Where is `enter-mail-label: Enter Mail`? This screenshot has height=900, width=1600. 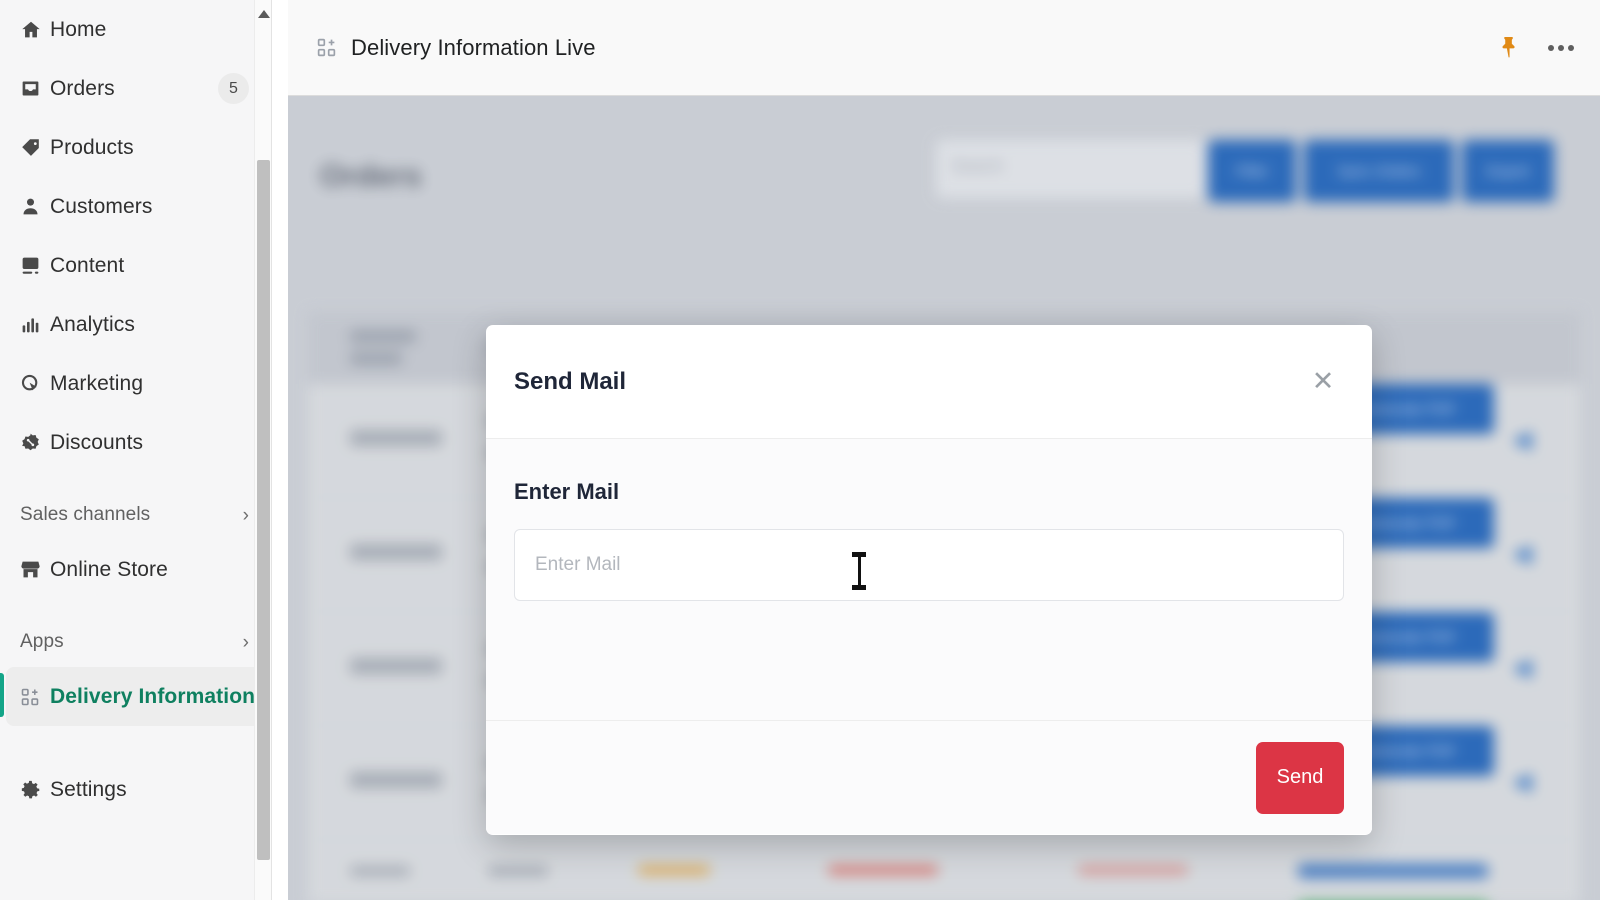
enter-mail-label: Enter Mail is located at coordinates (567, 491).